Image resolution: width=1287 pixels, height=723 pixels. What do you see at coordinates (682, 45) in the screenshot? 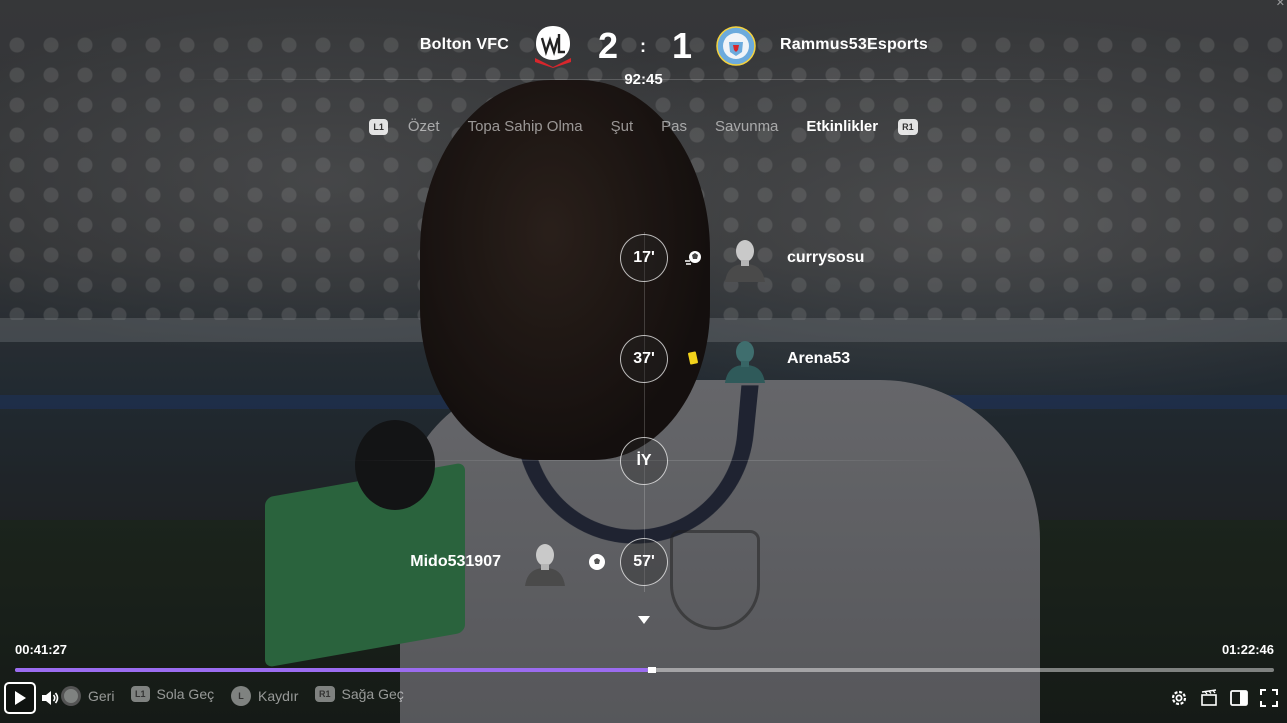
I see `away-score: 1` at bounding box center [682, 45].